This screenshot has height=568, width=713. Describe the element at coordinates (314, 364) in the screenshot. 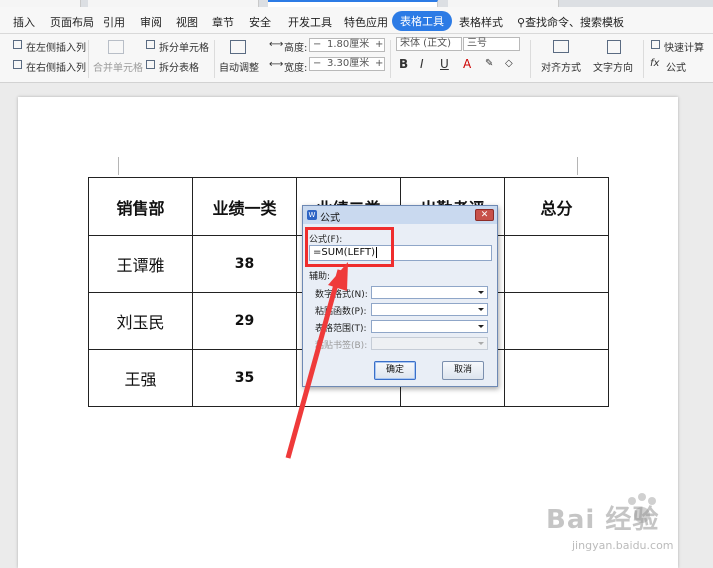

I see `arrow-shaft` at that location.